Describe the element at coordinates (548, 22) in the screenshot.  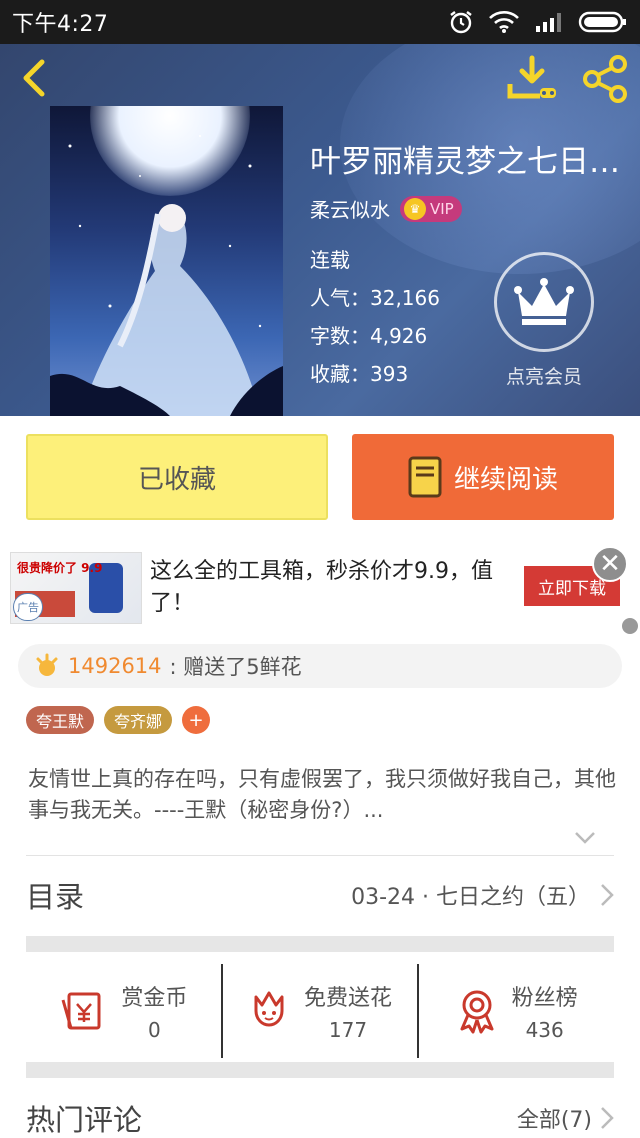
I see `signal-icon` at that location.